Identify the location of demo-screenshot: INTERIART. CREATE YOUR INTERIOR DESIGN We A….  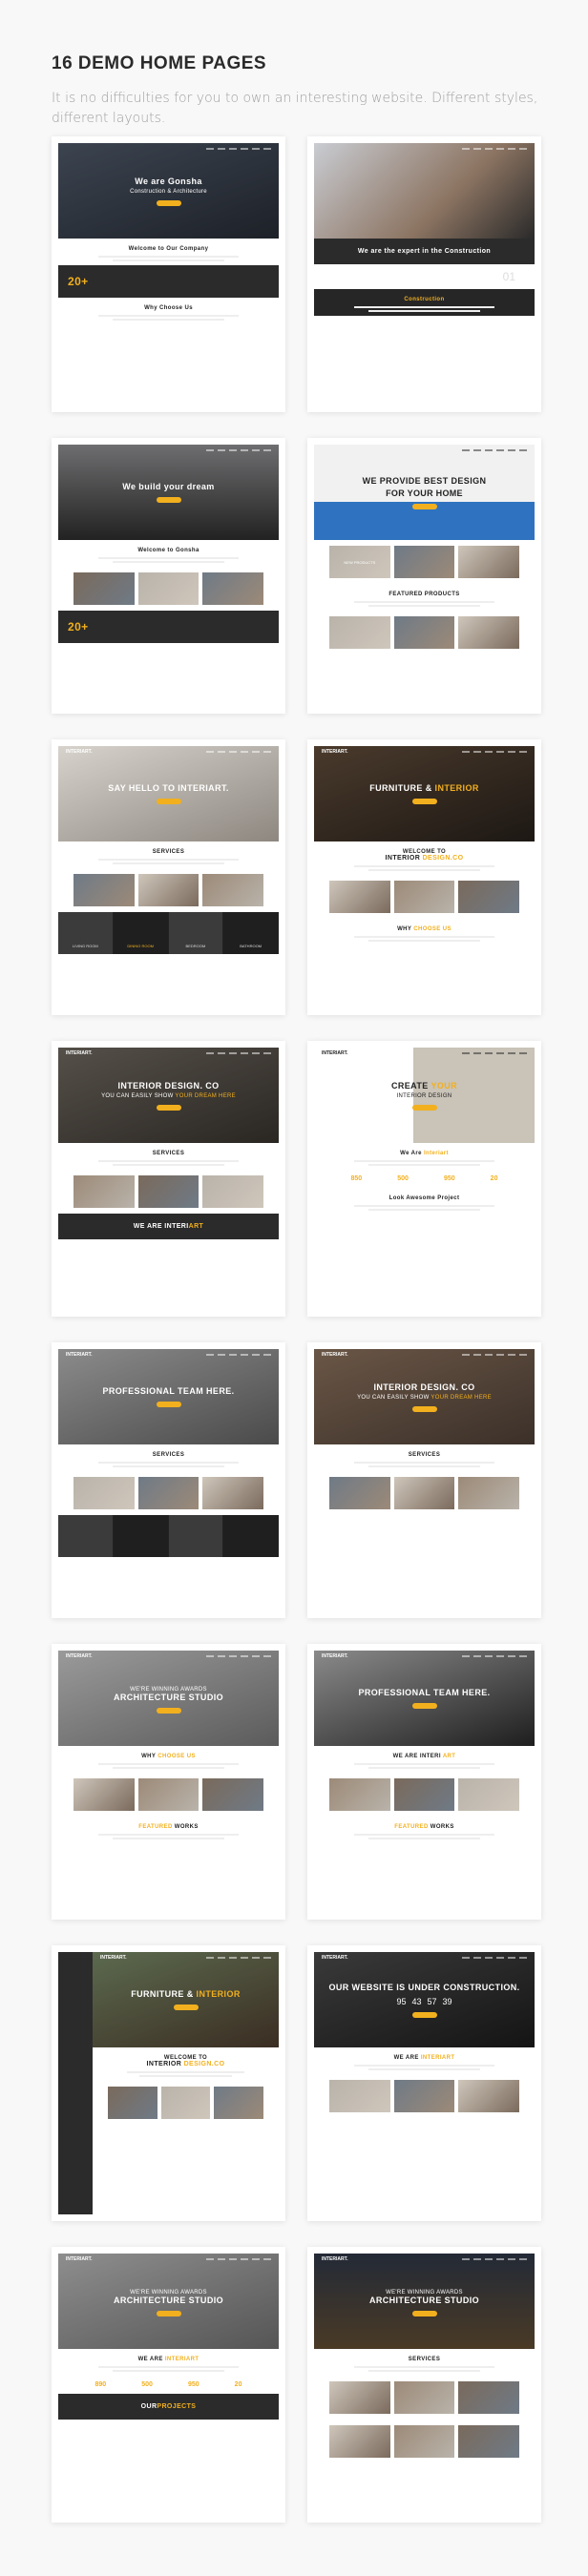
(424, 1179).